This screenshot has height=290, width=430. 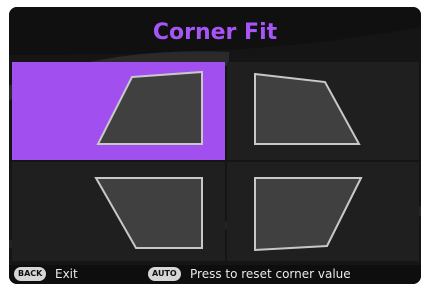 What do you see at coordinates (270, 274) in the screenshot?
I see `reset-hint-label: Press to reset corner value` at bounding box center [270, 274].